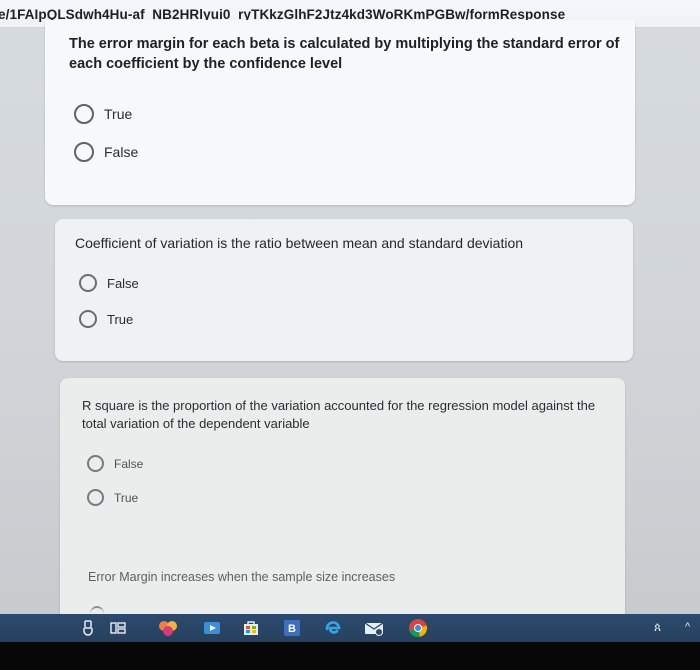 This screenshot has height=670, width=700. I want to click on bing-icon: B, so click(292, 628).